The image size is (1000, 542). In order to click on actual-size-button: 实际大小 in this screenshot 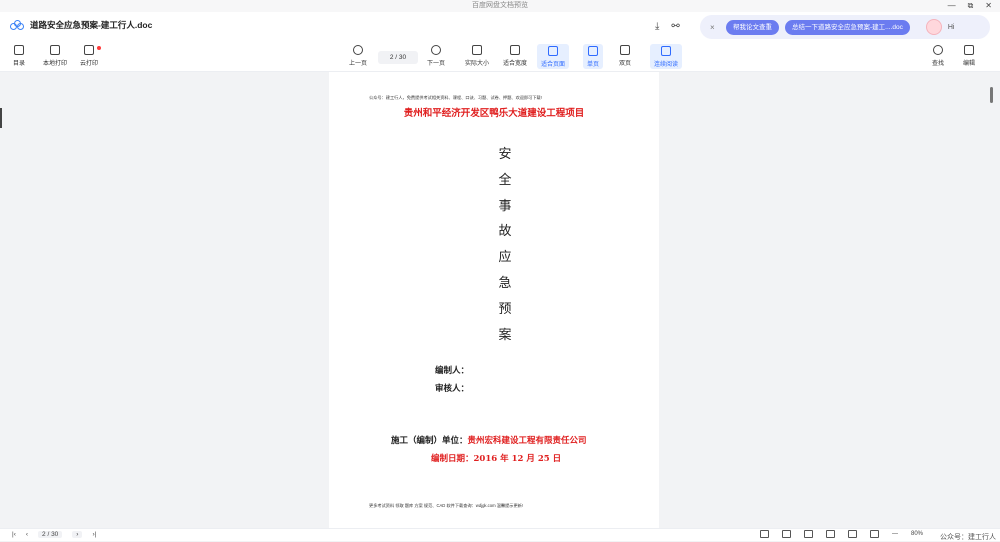, I will do `click(477, 56)`.